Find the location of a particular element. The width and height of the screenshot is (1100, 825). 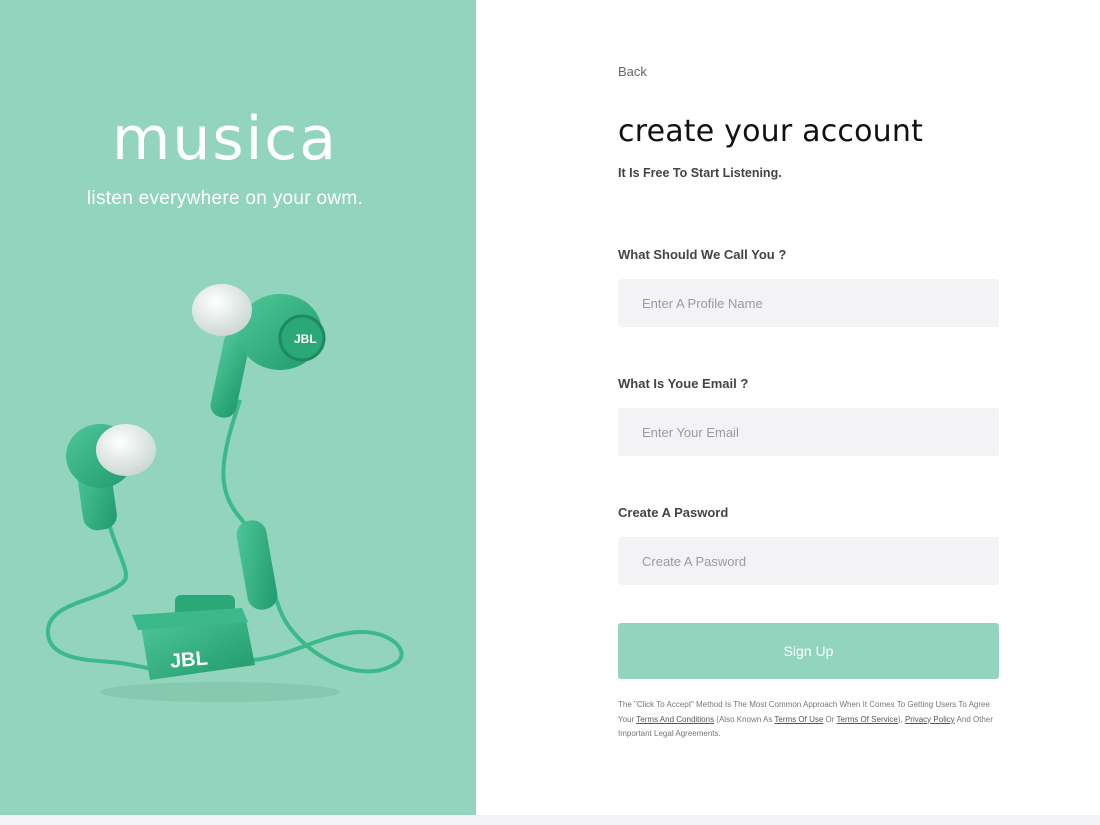

legal-text: (Also Known As is located at coordinates (744, 719).